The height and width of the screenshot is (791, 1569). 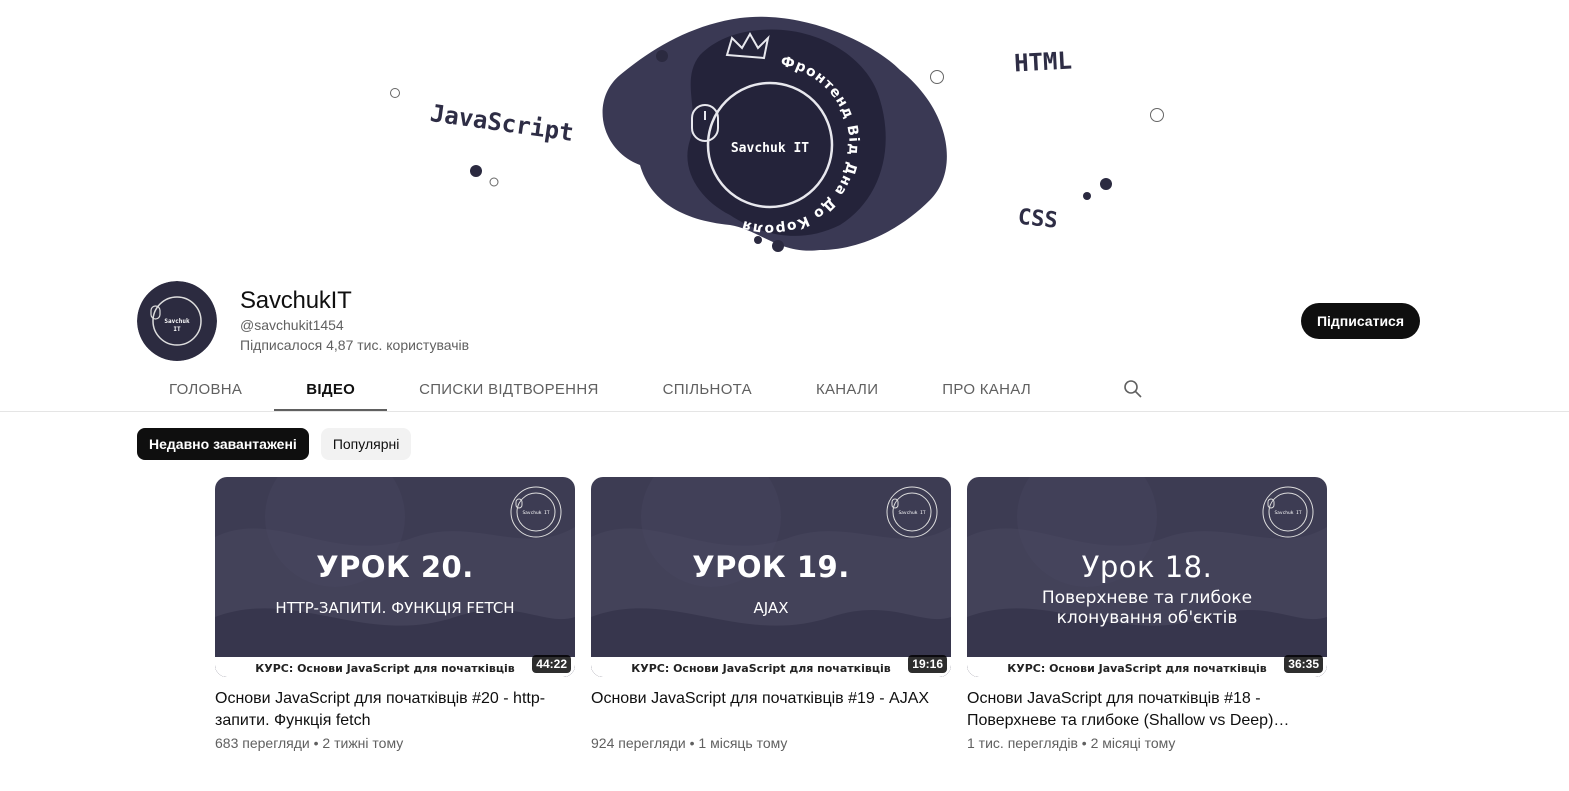 I want to click on video-duration: 44:22, so click(x=551, y=664).